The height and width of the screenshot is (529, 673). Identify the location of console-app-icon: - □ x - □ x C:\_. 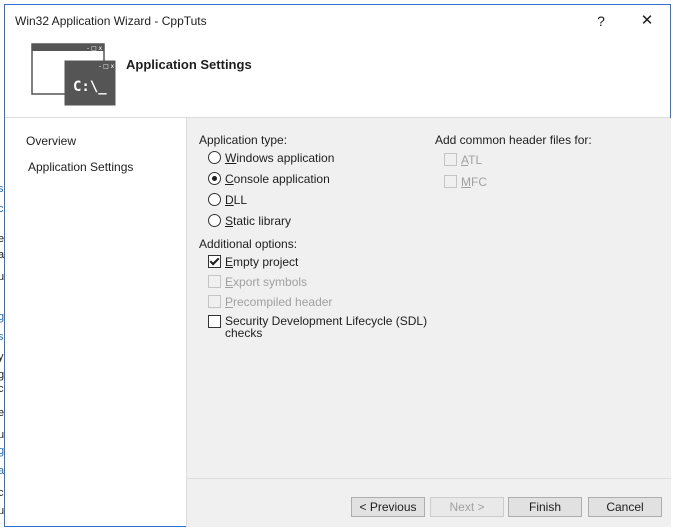
(73, 74).